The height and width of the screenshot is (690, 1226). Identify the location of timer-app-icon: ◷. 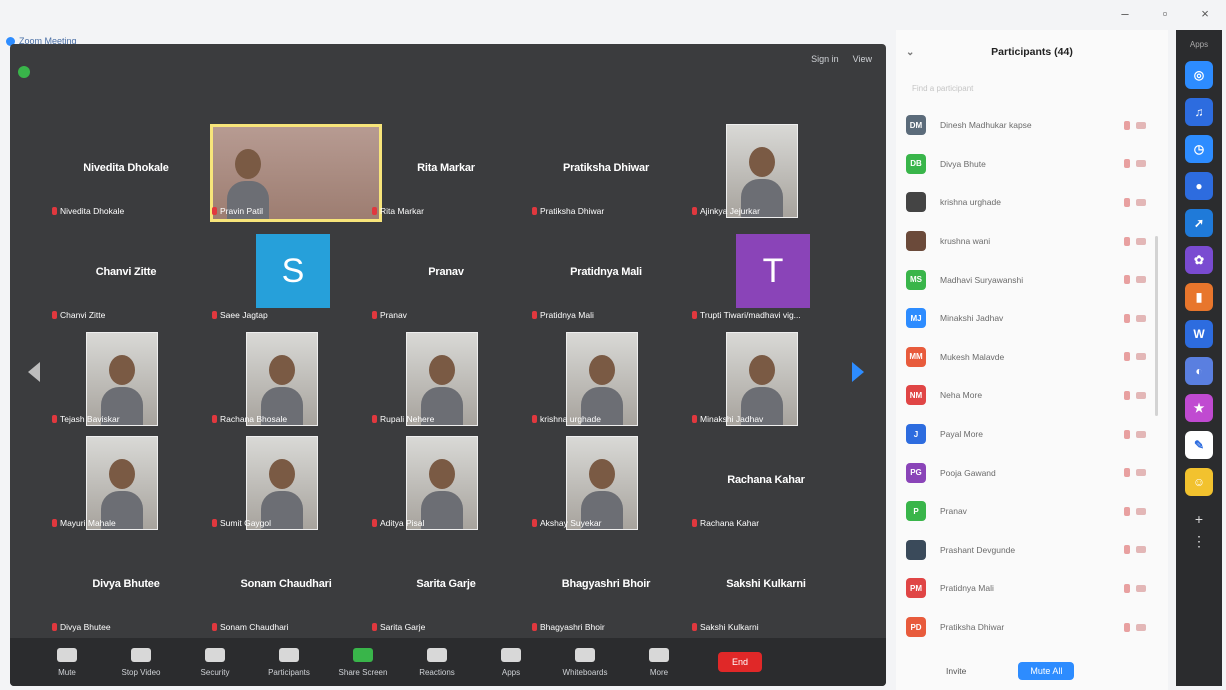
(1199, 149).